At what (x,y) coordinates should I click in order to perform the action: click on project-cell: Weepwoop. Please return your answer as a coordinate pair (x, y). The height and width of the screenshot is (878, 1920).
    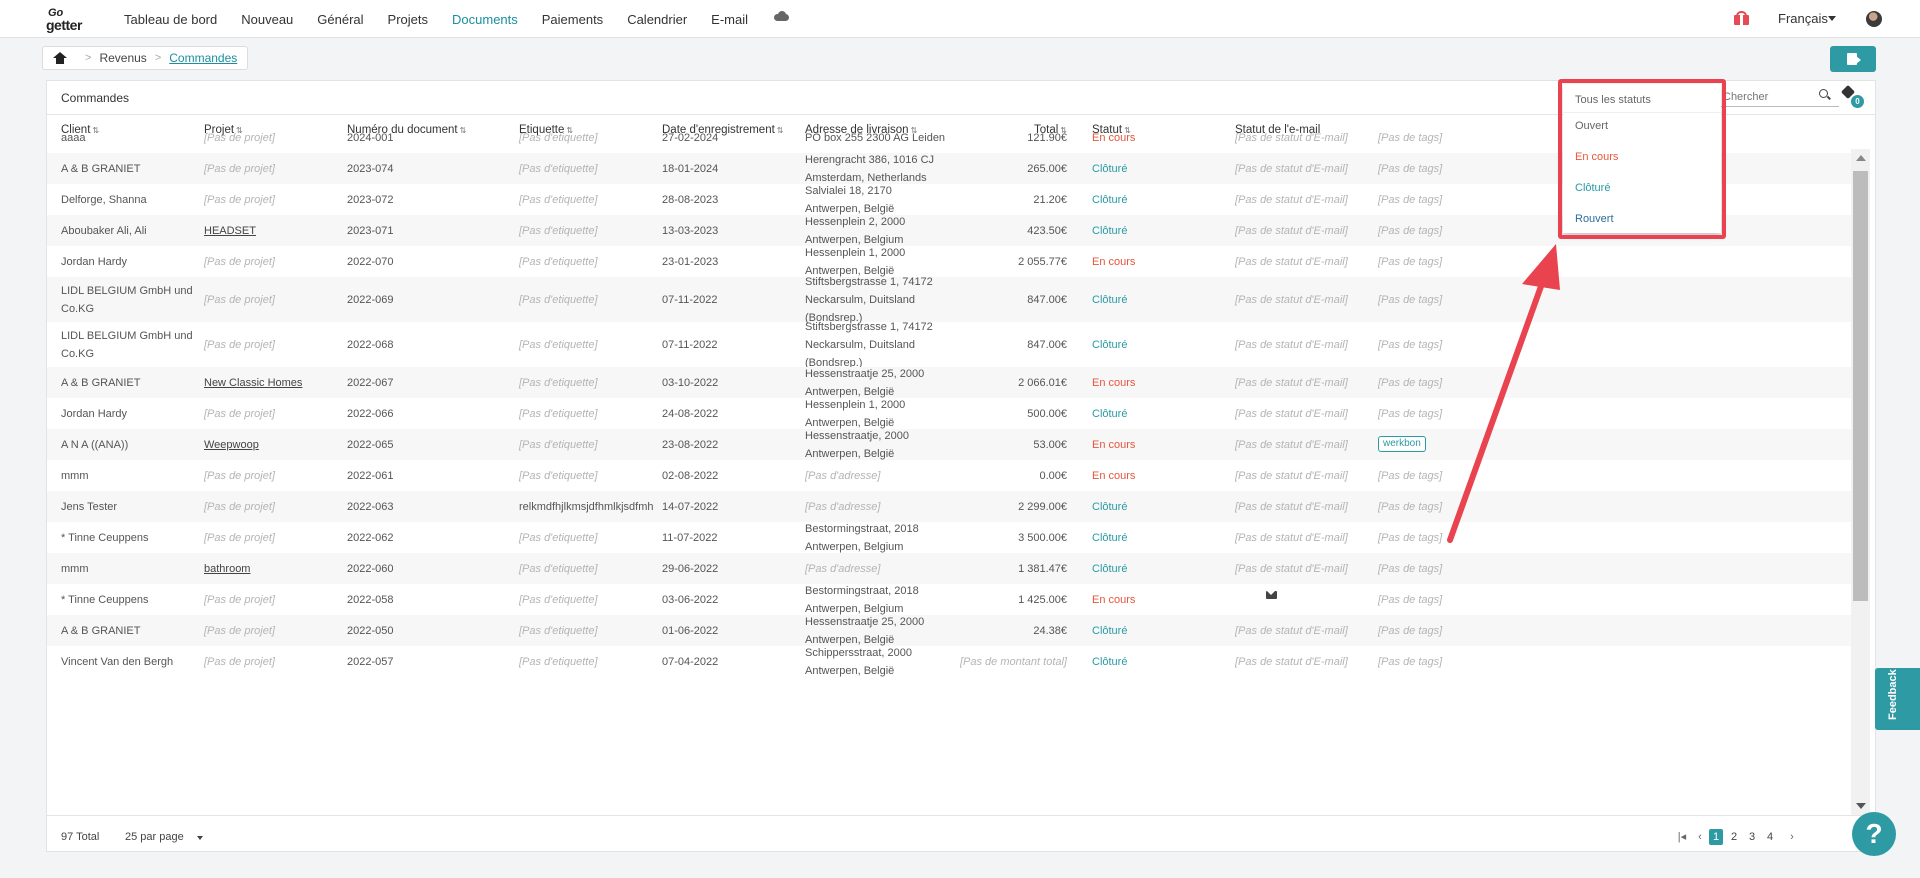
    Looking at the image, I should click on (231, 445).